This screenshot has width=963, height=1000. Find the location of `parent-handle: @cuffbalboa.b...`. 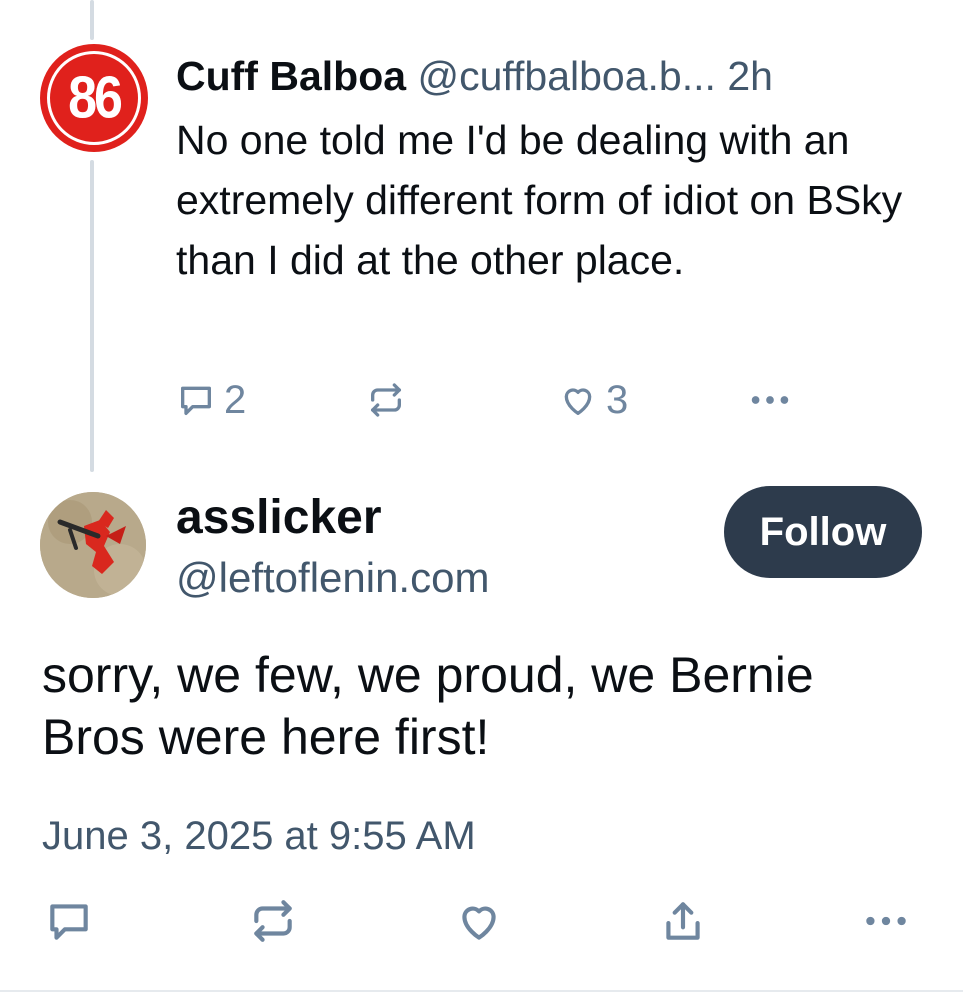

parent-handle: @cuffbalboa.b... is located at coordinates (566, 76).